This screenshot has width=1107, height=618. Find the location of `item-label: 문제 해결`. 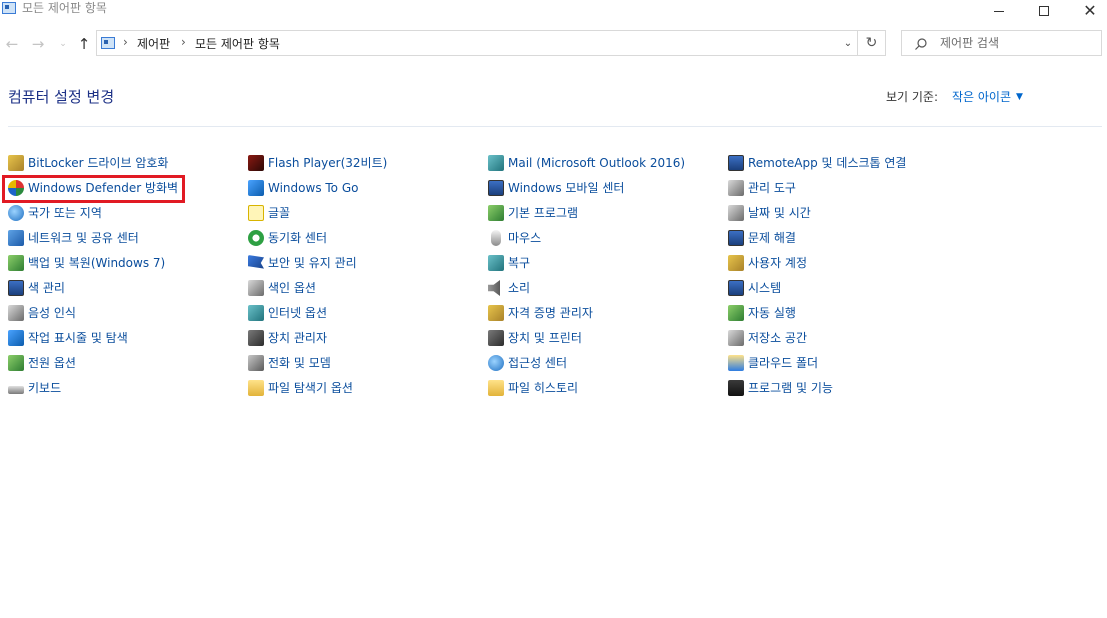

item-label: 문제 해결 is located at coordinates (772, 238).